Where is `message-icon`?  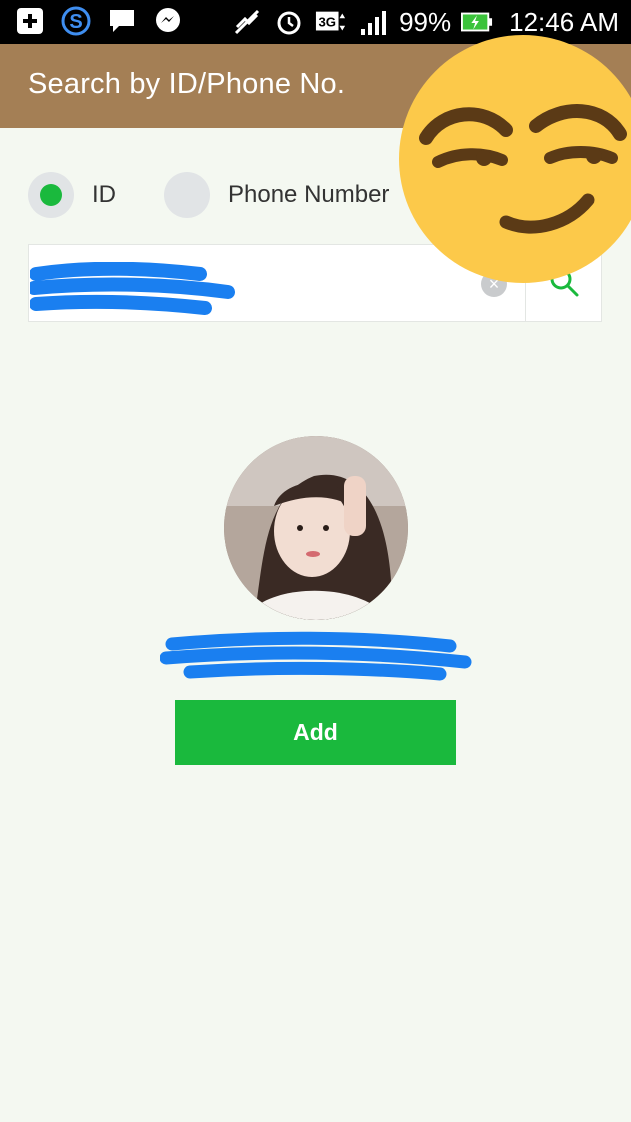
message-icon is located at coordinates (122, 21).